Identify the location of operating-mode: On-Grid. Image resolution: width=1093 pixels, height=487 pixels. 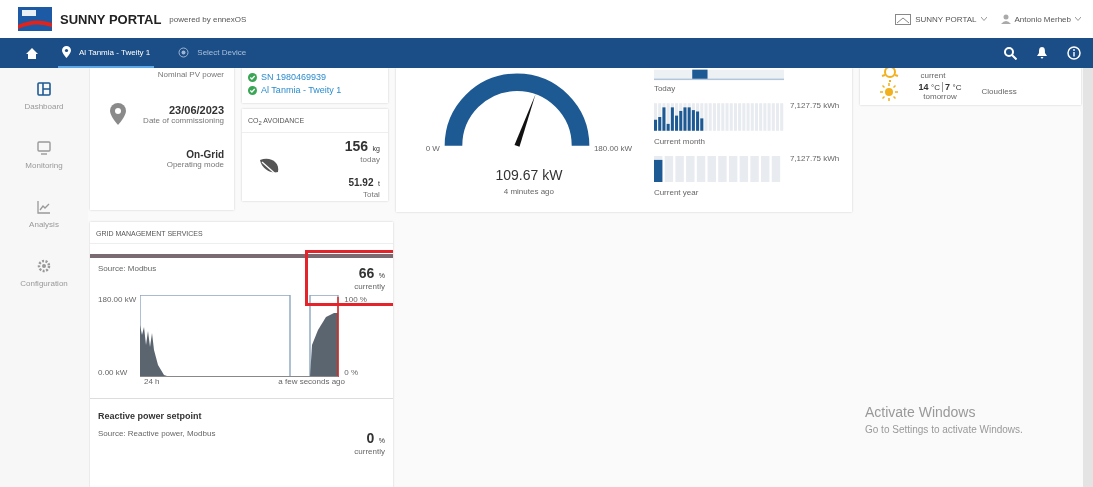
(205, 154).